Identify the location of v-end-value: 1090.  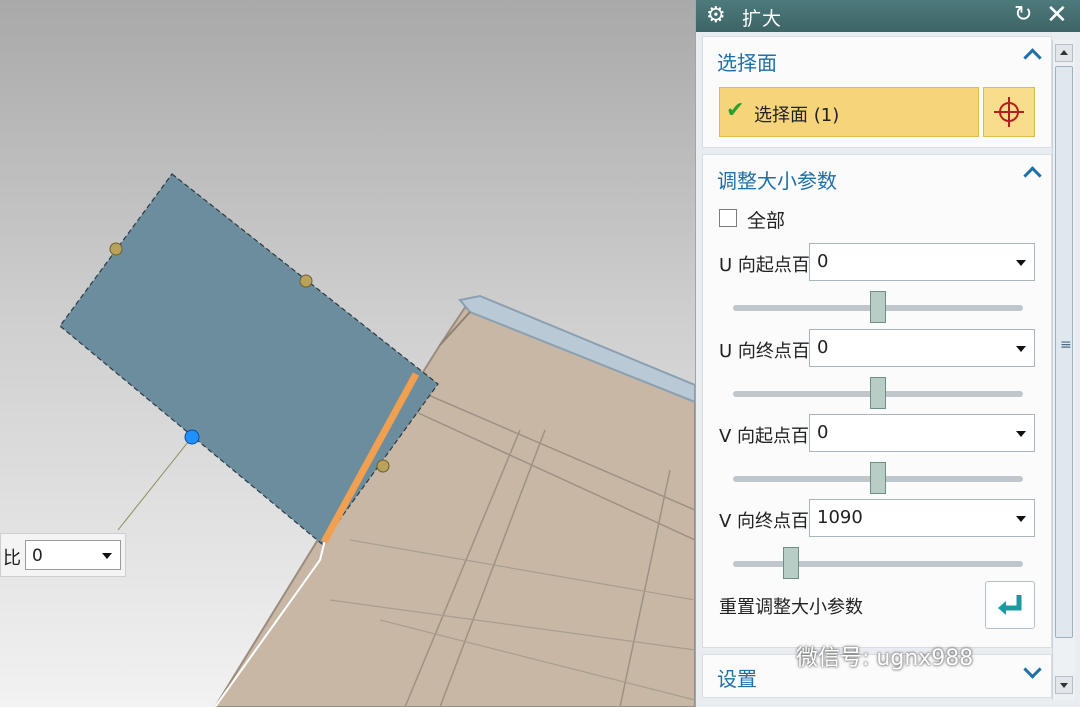
(840, 517).